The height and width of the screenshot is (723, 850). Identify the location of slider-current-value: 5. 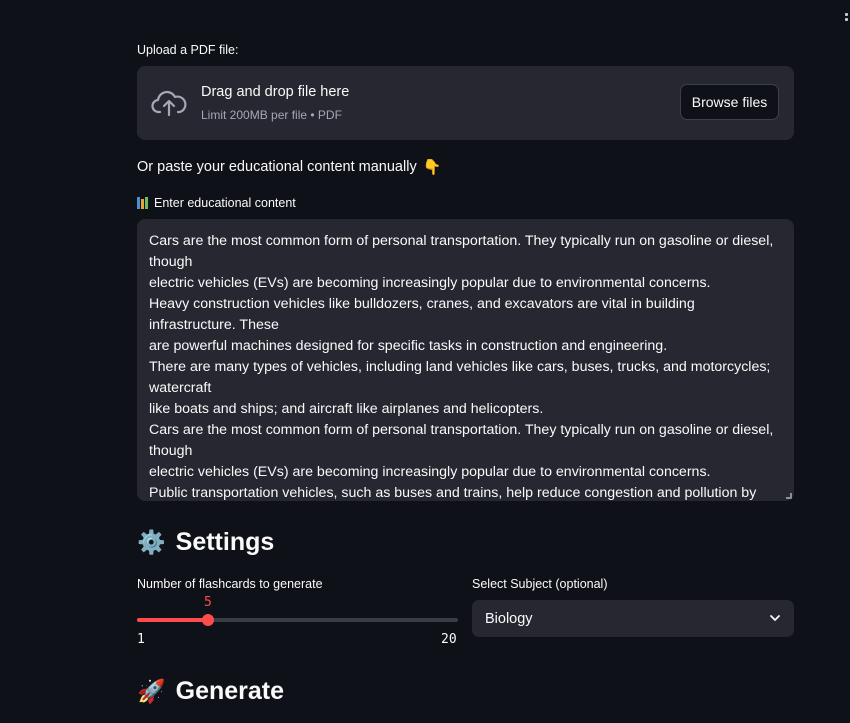
(208, 602).